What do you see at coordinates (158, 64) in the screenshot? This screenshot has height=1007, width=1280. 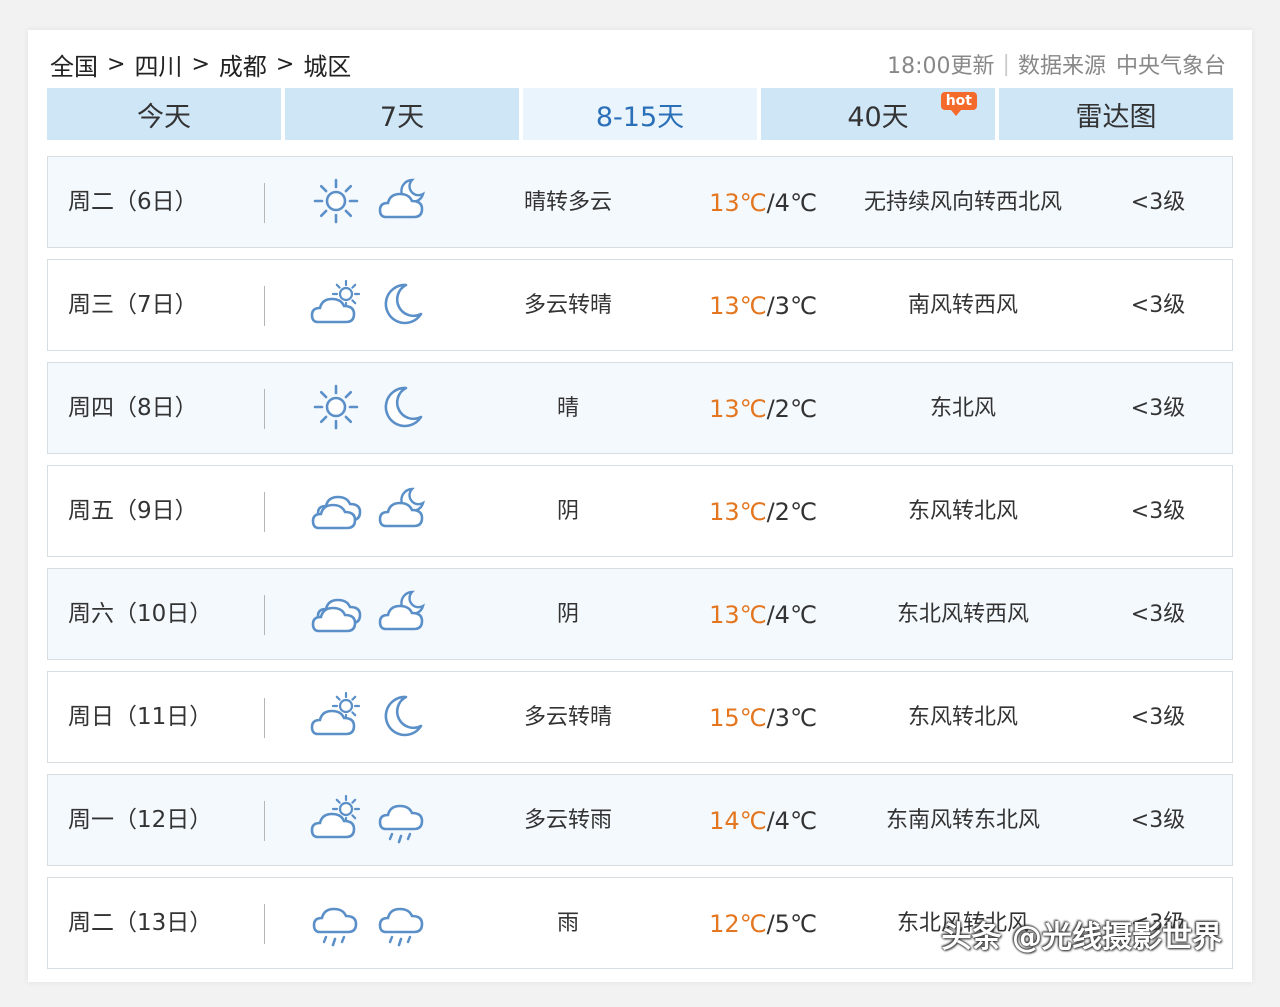 I see `breadcrumb-sichuan: 四川` at bounding box center [158, 64].